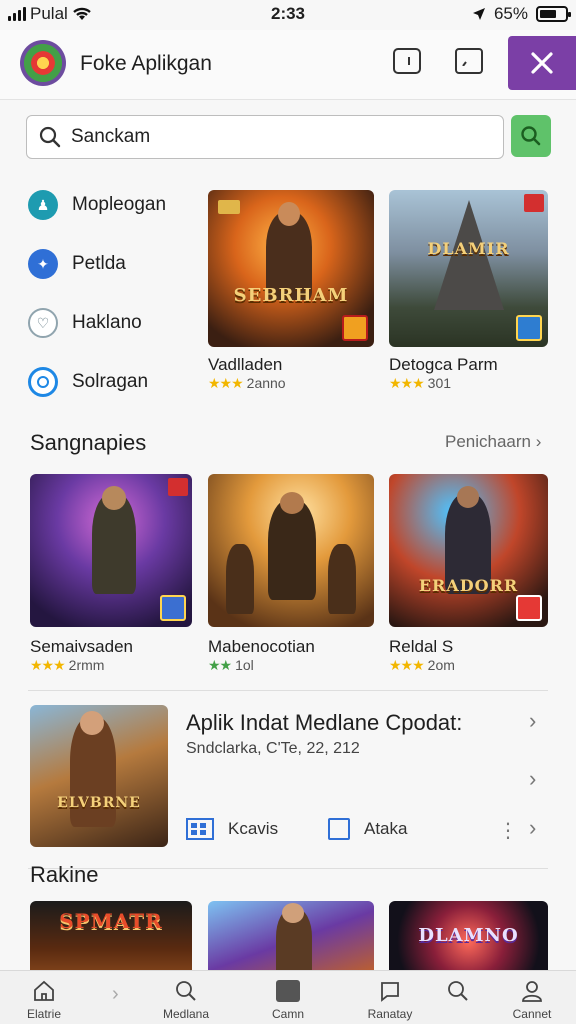 Image resolution: width=576 pixels, height=1024 pixels. I want to click on nav-label: Ranatay, so click(390, 1014).